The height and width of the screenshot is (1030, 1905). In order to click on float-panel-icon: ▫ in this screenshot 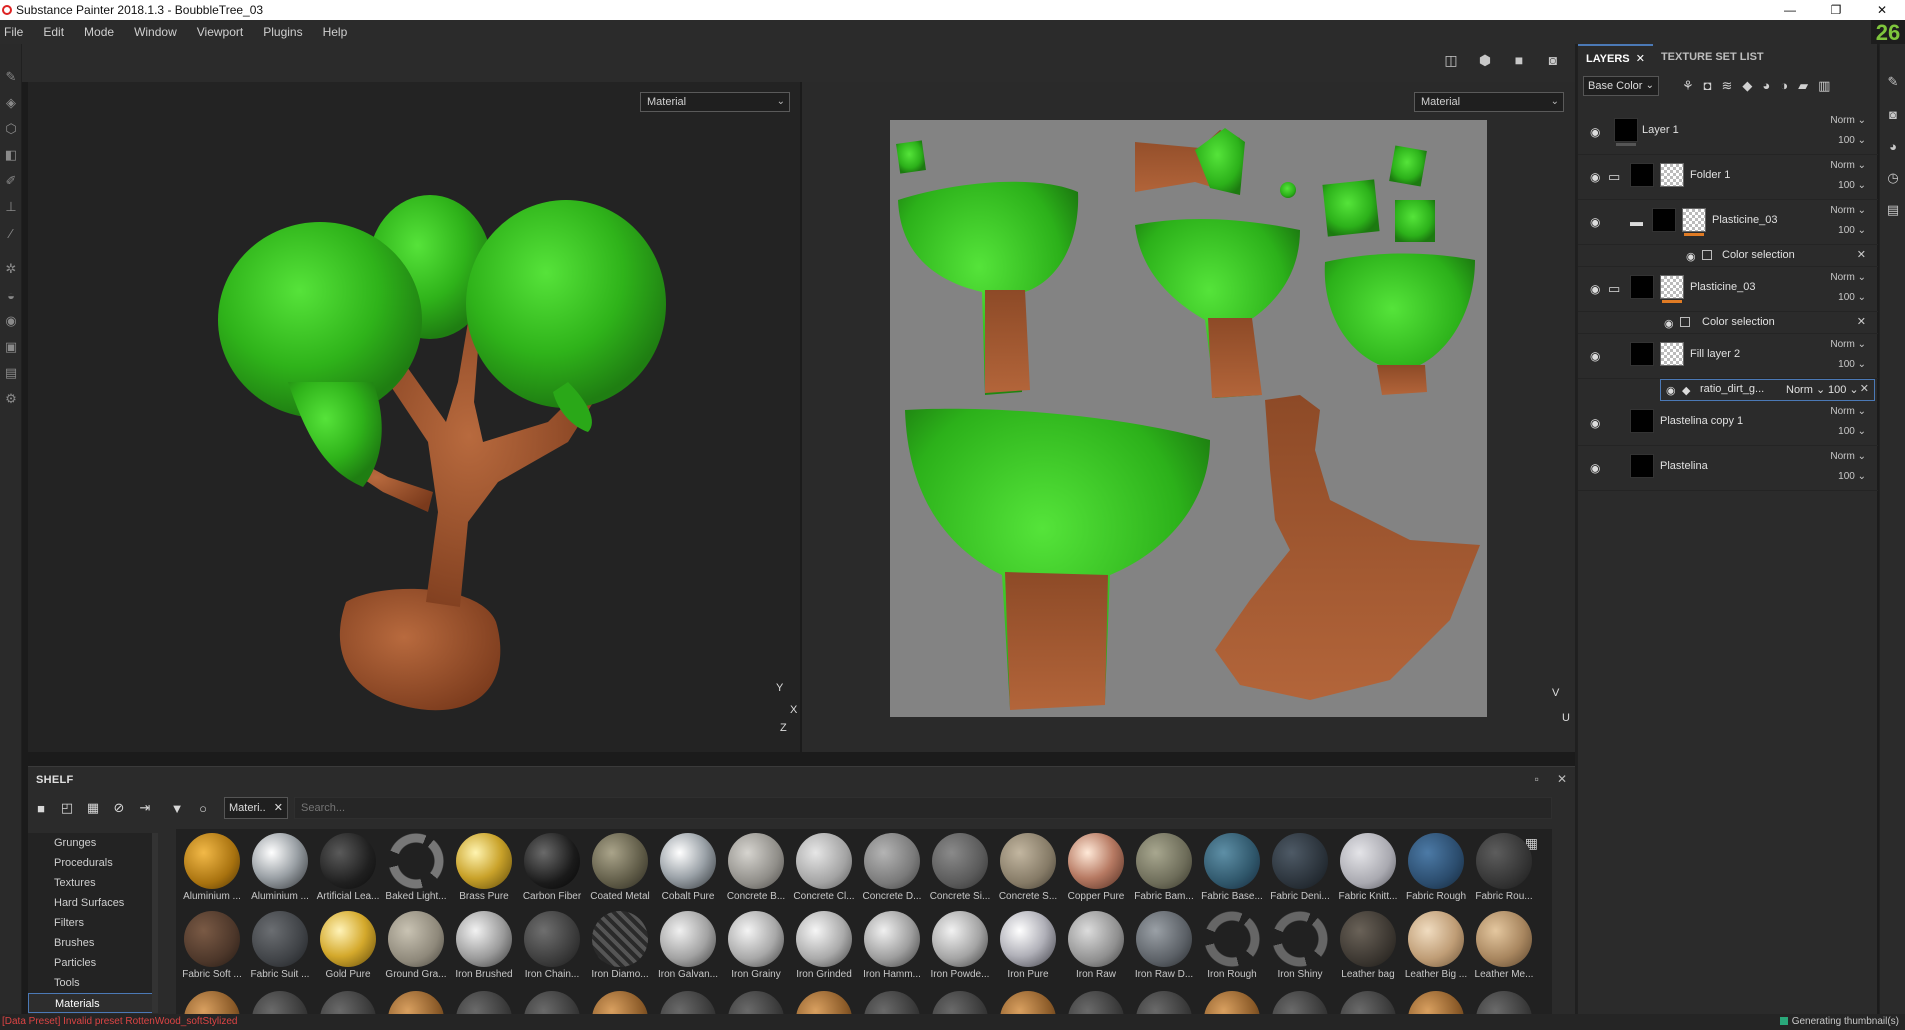, I will do `click(1537, 779)`.